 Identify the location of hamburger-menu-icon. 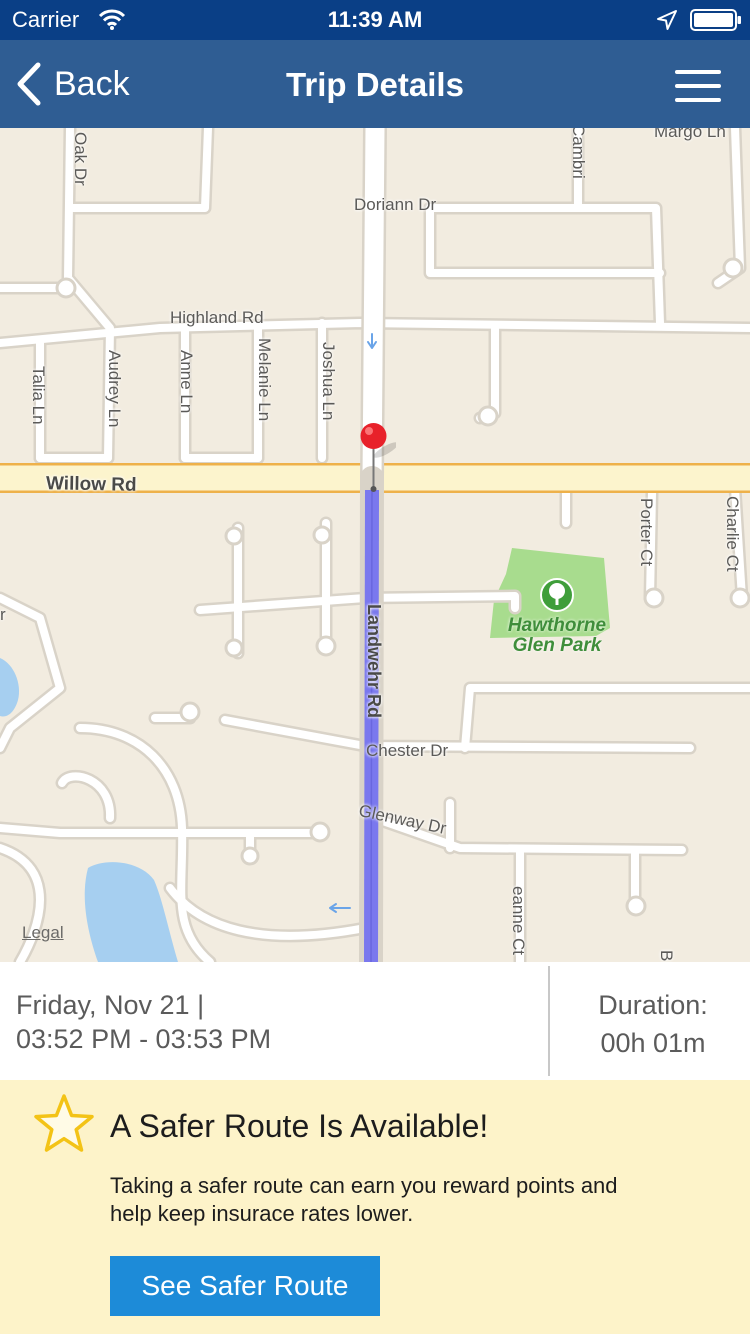
(698, 84).